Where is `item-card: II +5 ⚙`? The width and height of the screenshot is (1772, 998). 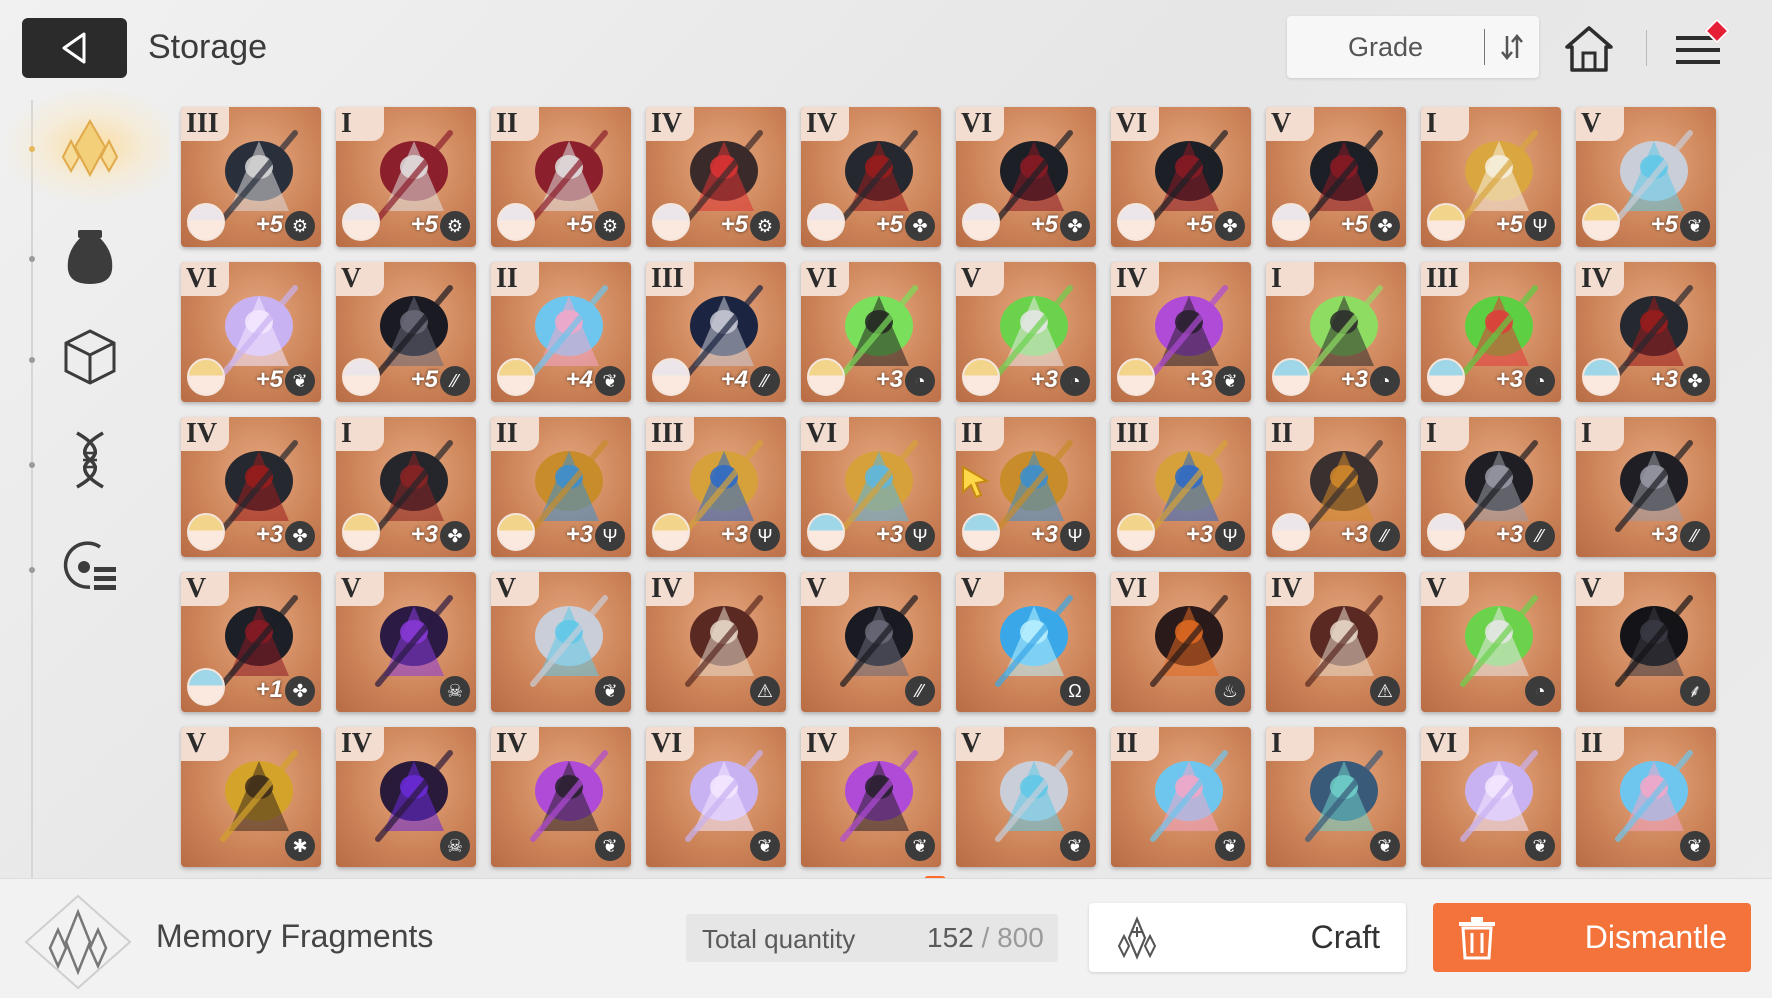 item-card: II +5 ⚙ is located at coordinates (561, 177).